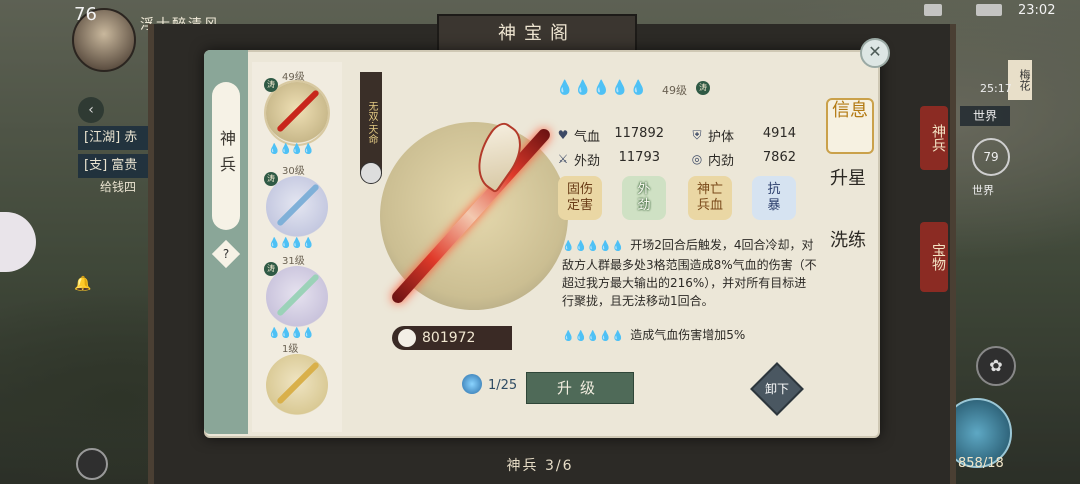 The width and height of the screenshot is (1080, 484). Describe the element at coordinates (991, 157) in the screenshot. I see `moon-counter: 79` at that location.